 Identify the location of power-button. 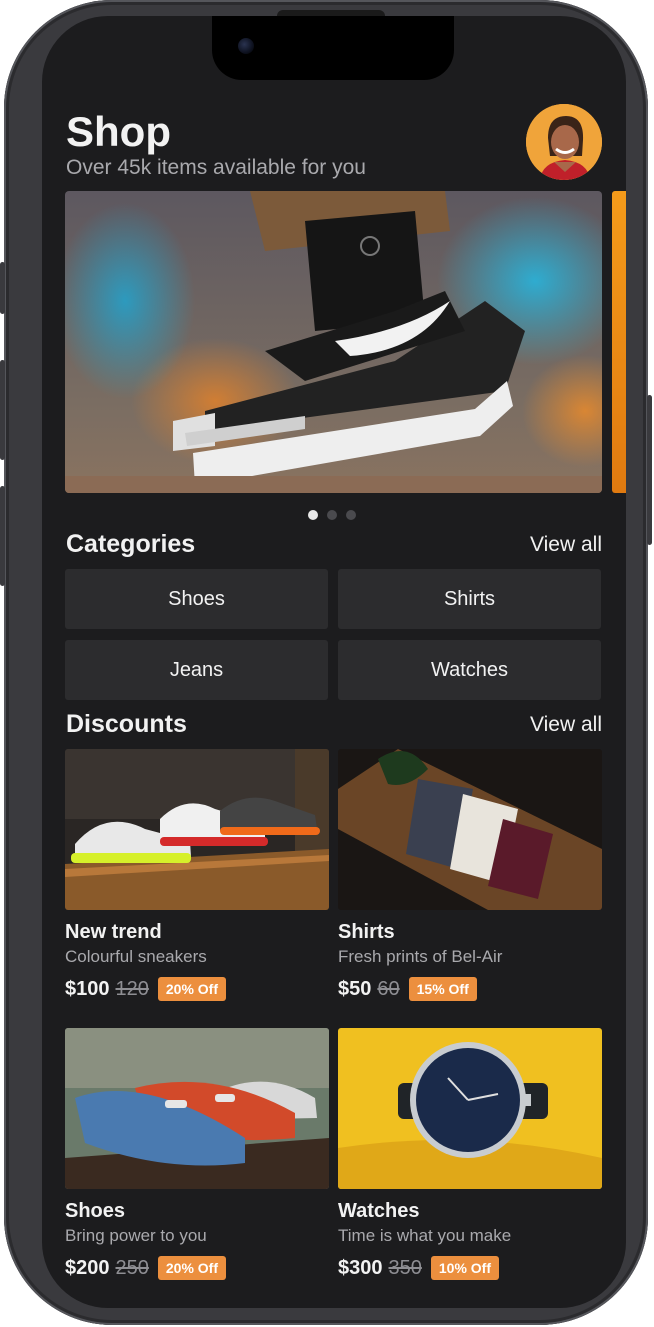
(649, 470).